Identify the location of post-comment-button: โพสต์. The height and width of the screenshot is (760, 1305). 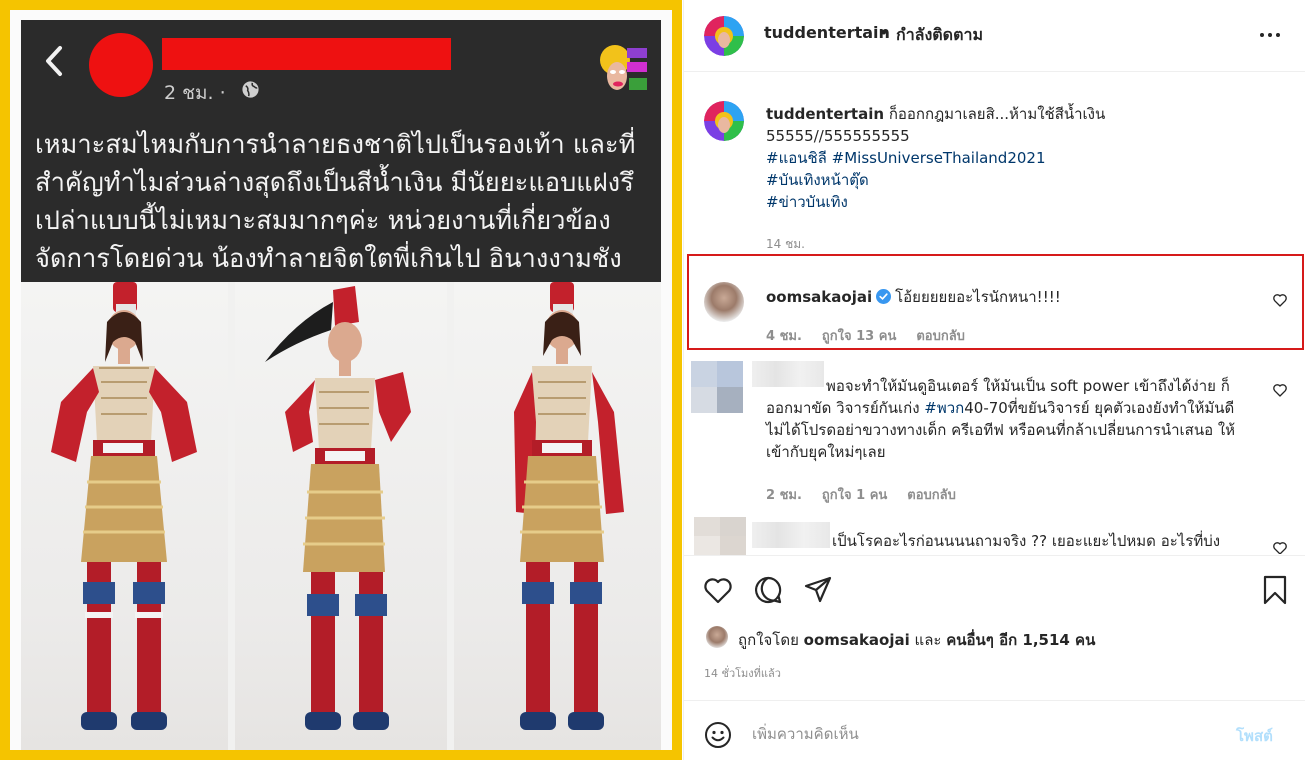
(1254, 736).